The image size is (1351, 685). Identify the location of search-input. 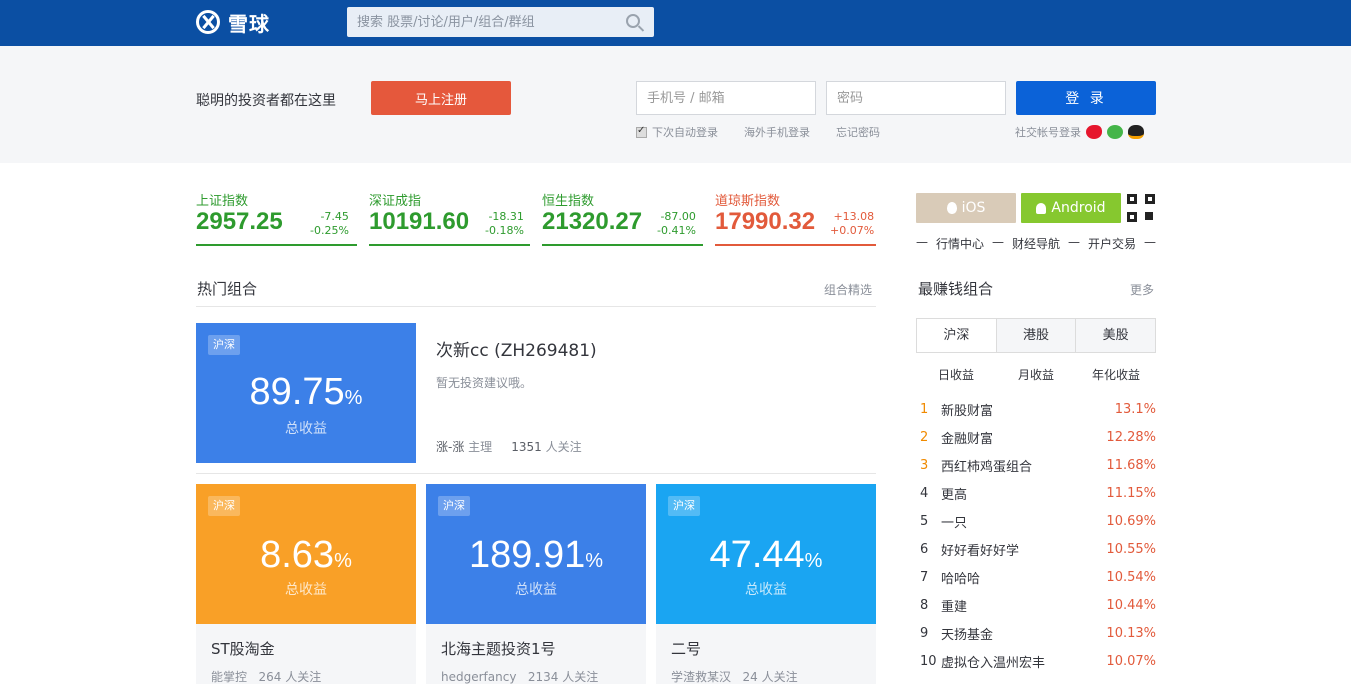
(482, 22).